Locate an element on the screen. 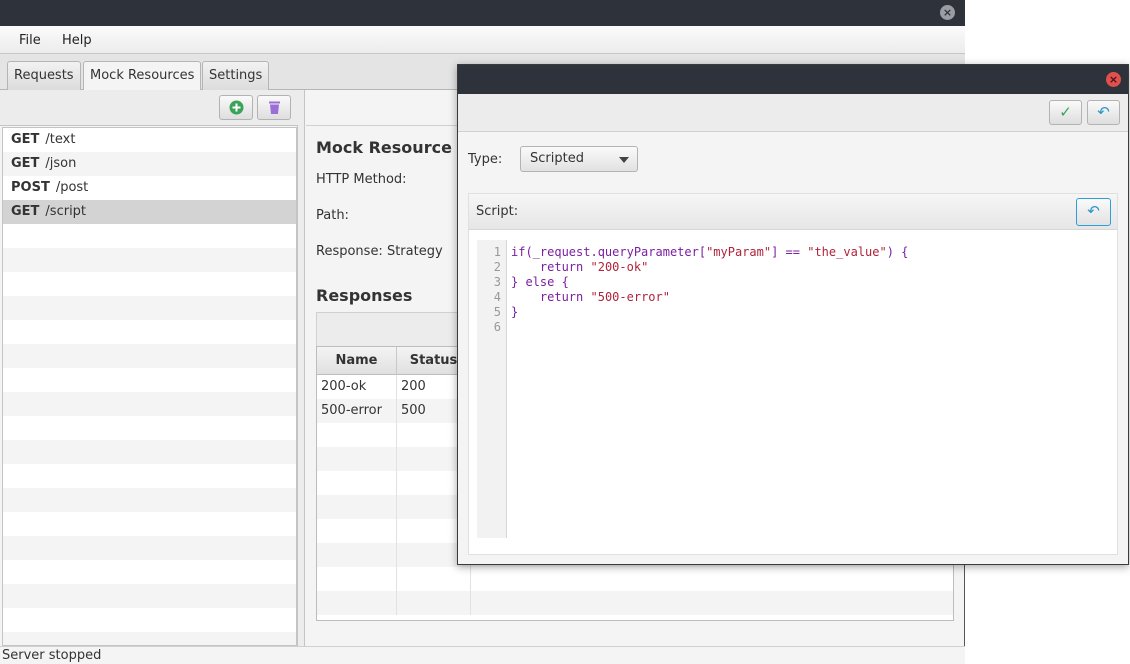 This screenshot has width=1130, height=664. split-pane-divider is located at coordinates (301, 368).